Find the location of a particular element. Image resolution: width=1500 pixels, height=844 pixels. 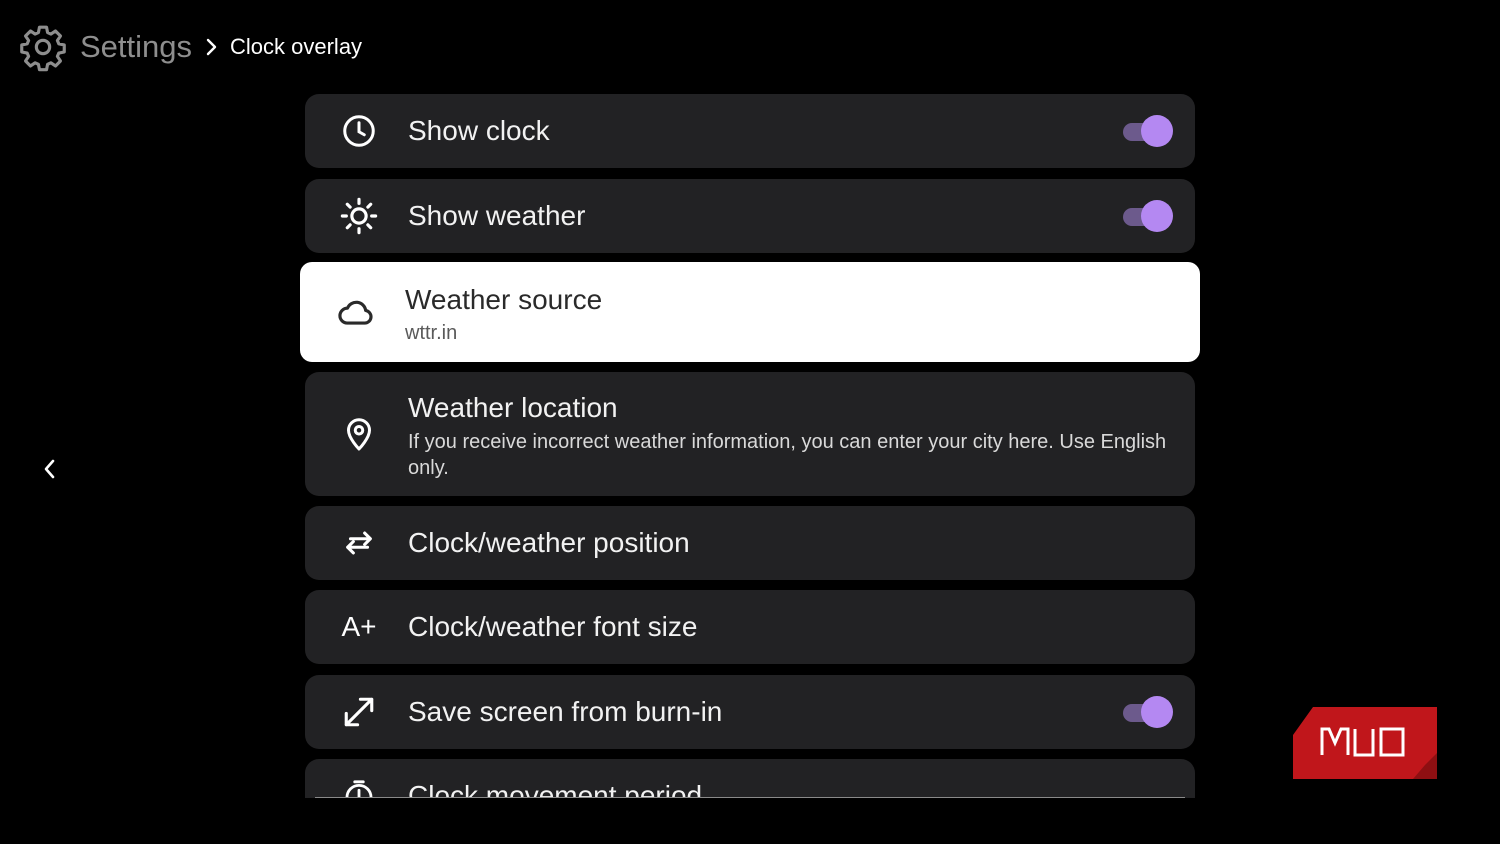

chevron-left-icon is located at coordinates (50, 469).